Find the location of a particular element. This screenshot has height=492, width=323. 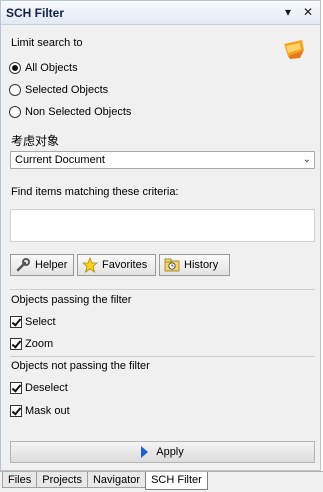

scope-label: 考虑对象 is located at coordinates (35, 141).